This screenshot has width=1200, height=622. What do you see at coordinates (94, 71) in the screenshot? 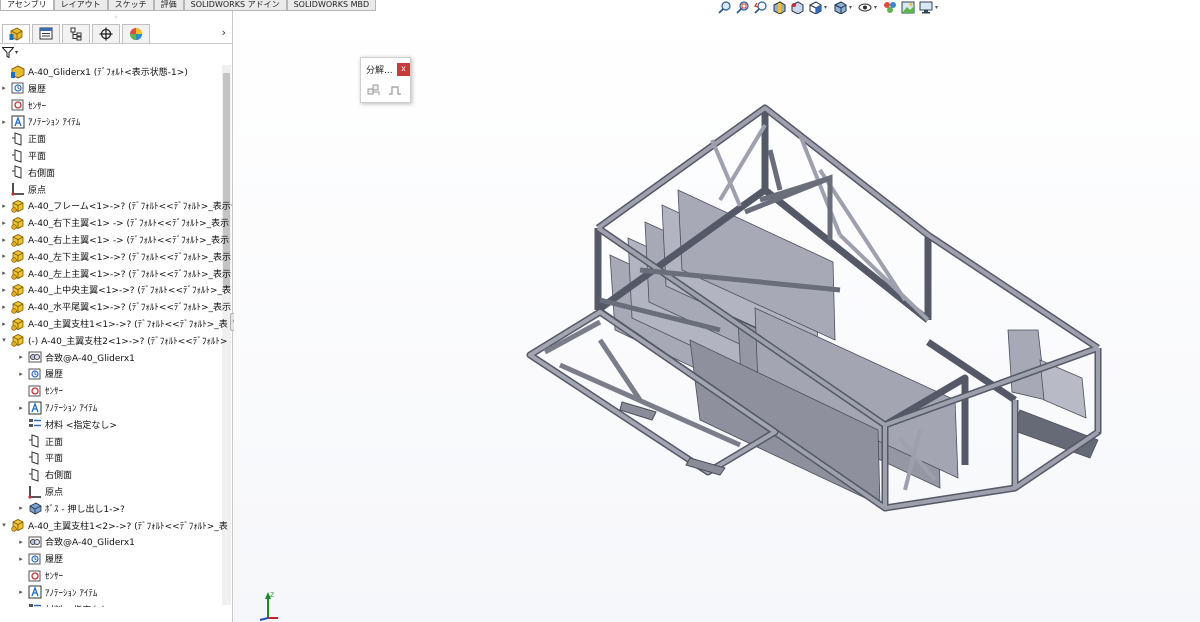
I see `tree-item: A-40_Gliderx1 (ﾃﾞﾌｫﾙﾄ<表示状態-1>)` at bounding box center [94, 71].